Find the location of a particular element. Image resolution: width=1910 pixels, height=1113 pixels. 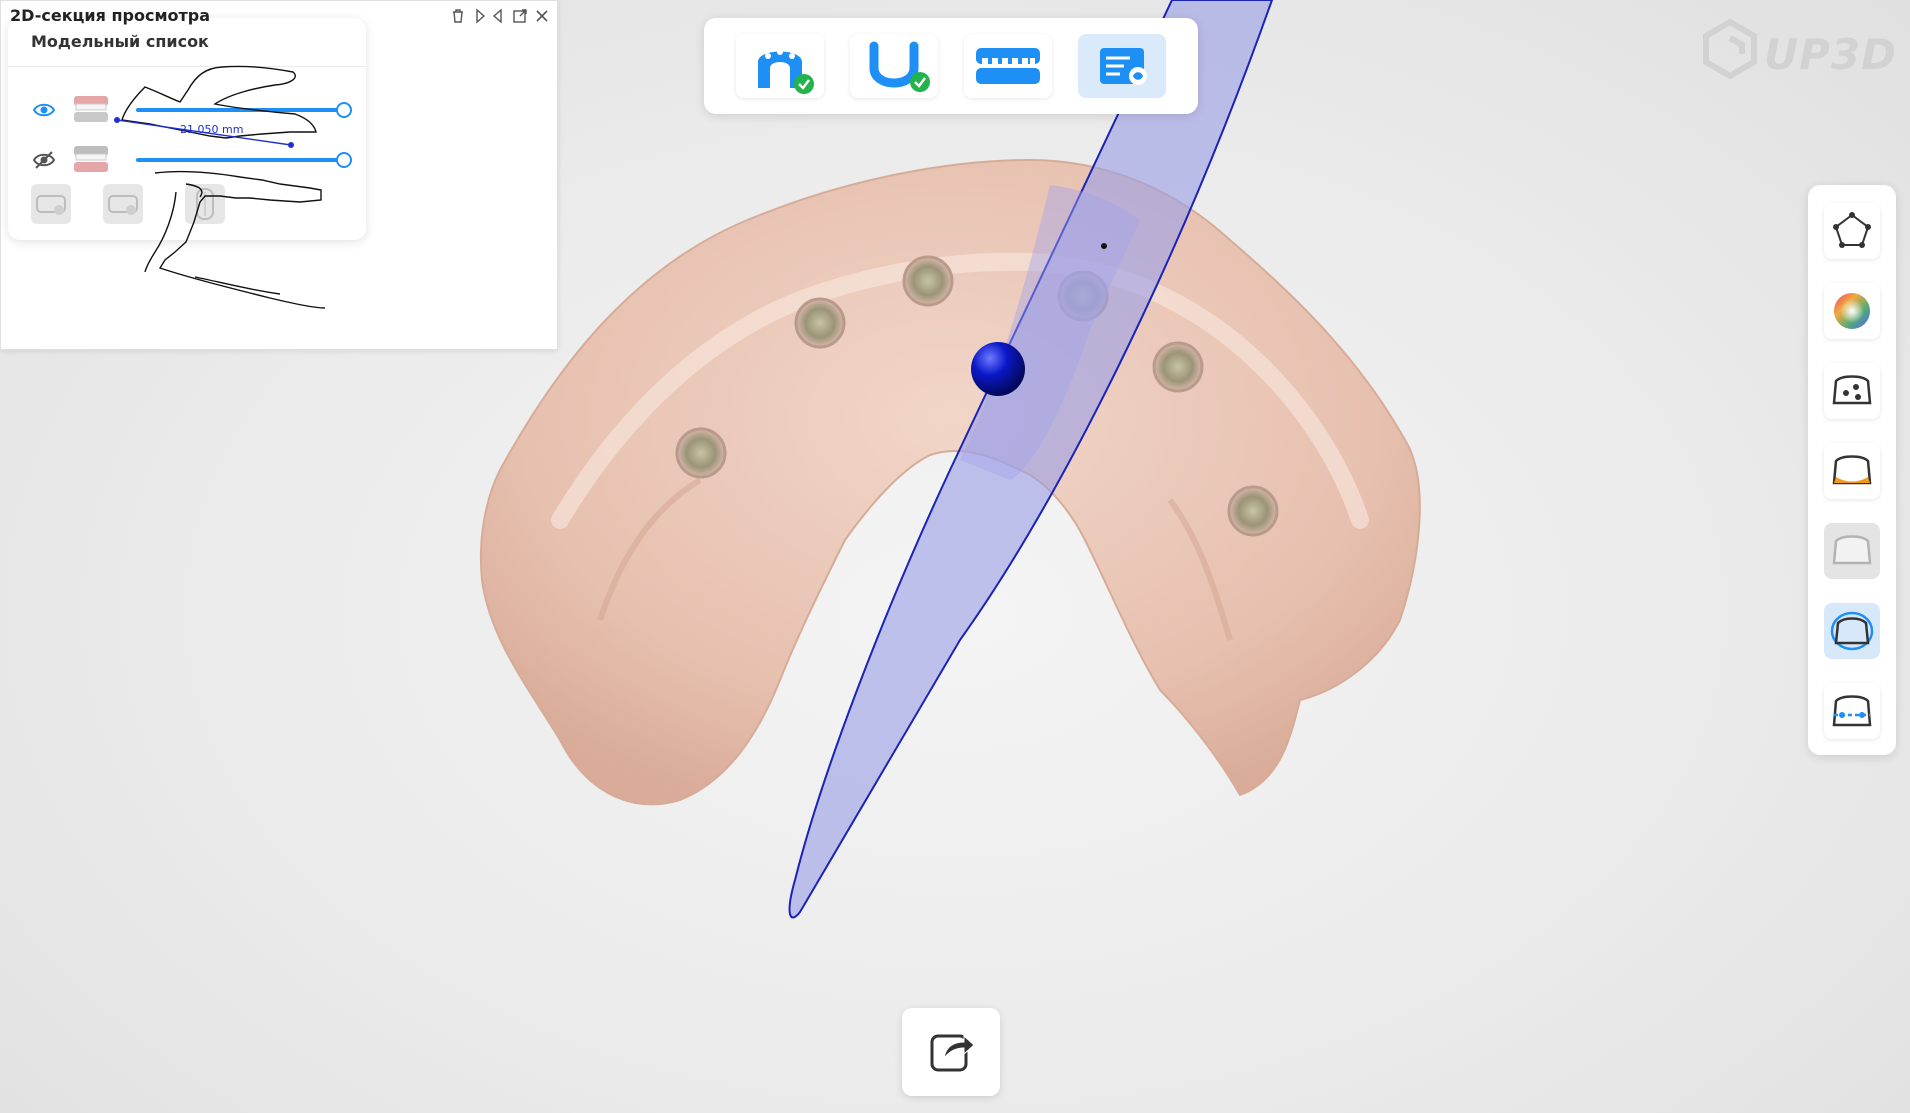

lower-arch-scan-button is located at coordinates (894, 66).